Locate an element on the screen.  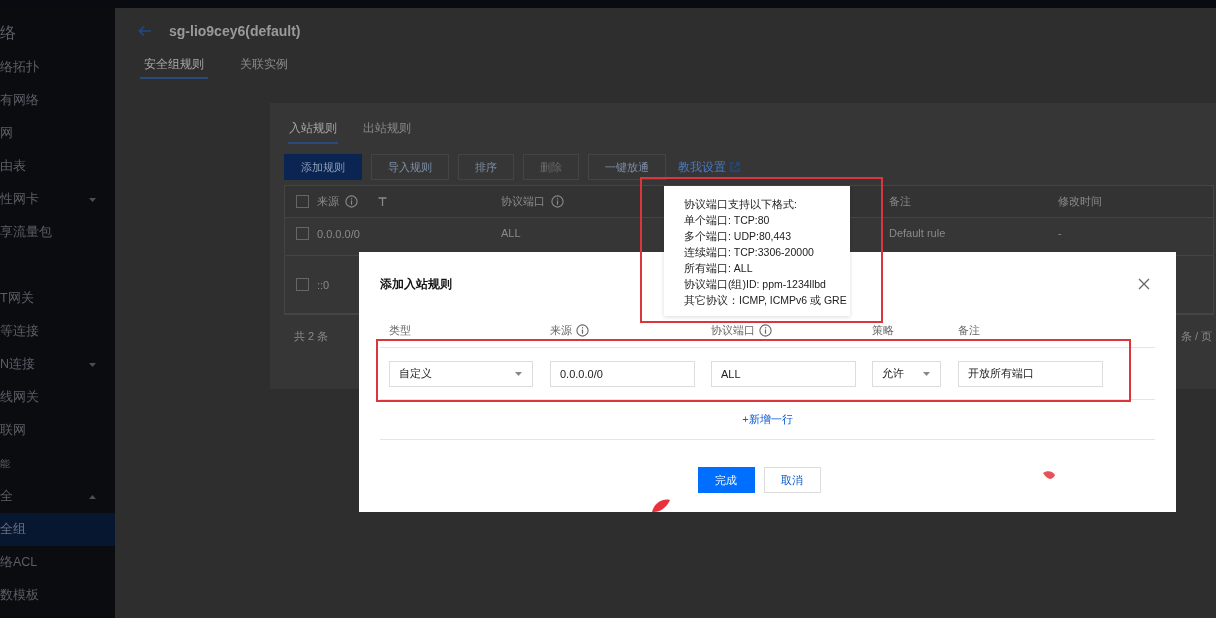
total-count: 共 2 条 is located at coordinates (311, 336).